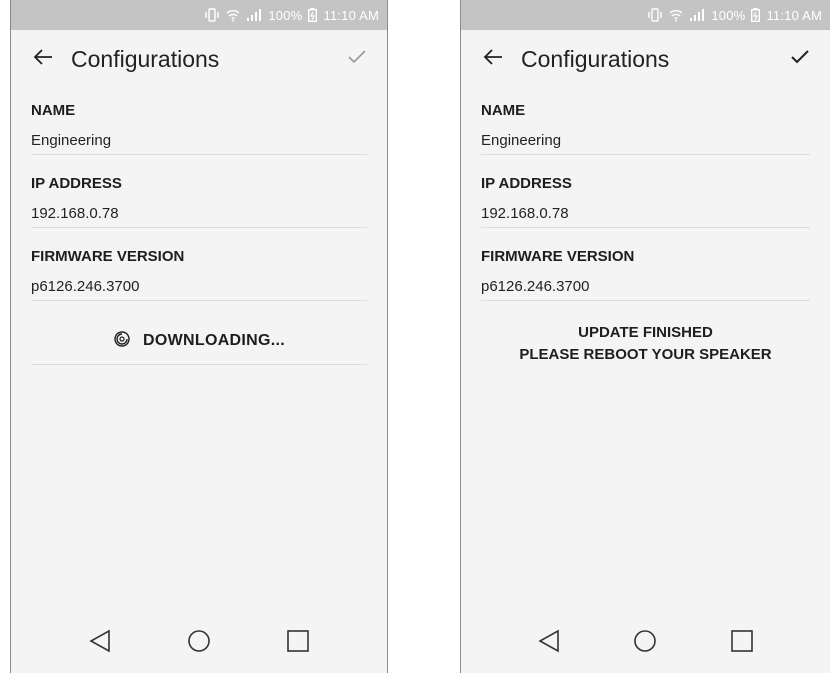 The width and height of the screenshot is (830, 673). Describe the element at coordinates (645, 332) in the screenshot. I see `update-finished-text: UPDATE FINISHED` at that location.